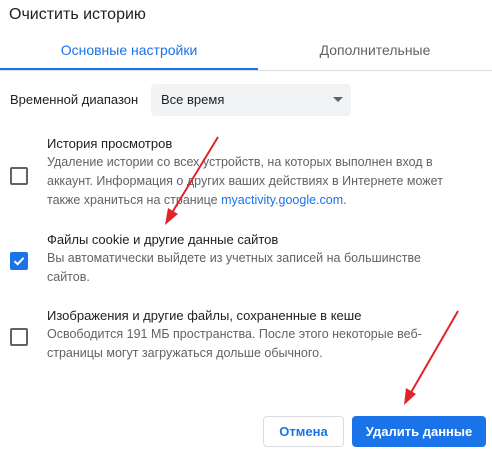 This screenshot has width=492, height=457. I want to click on tab-bar: Основные настройки Дополнительные, so click(246, 51).